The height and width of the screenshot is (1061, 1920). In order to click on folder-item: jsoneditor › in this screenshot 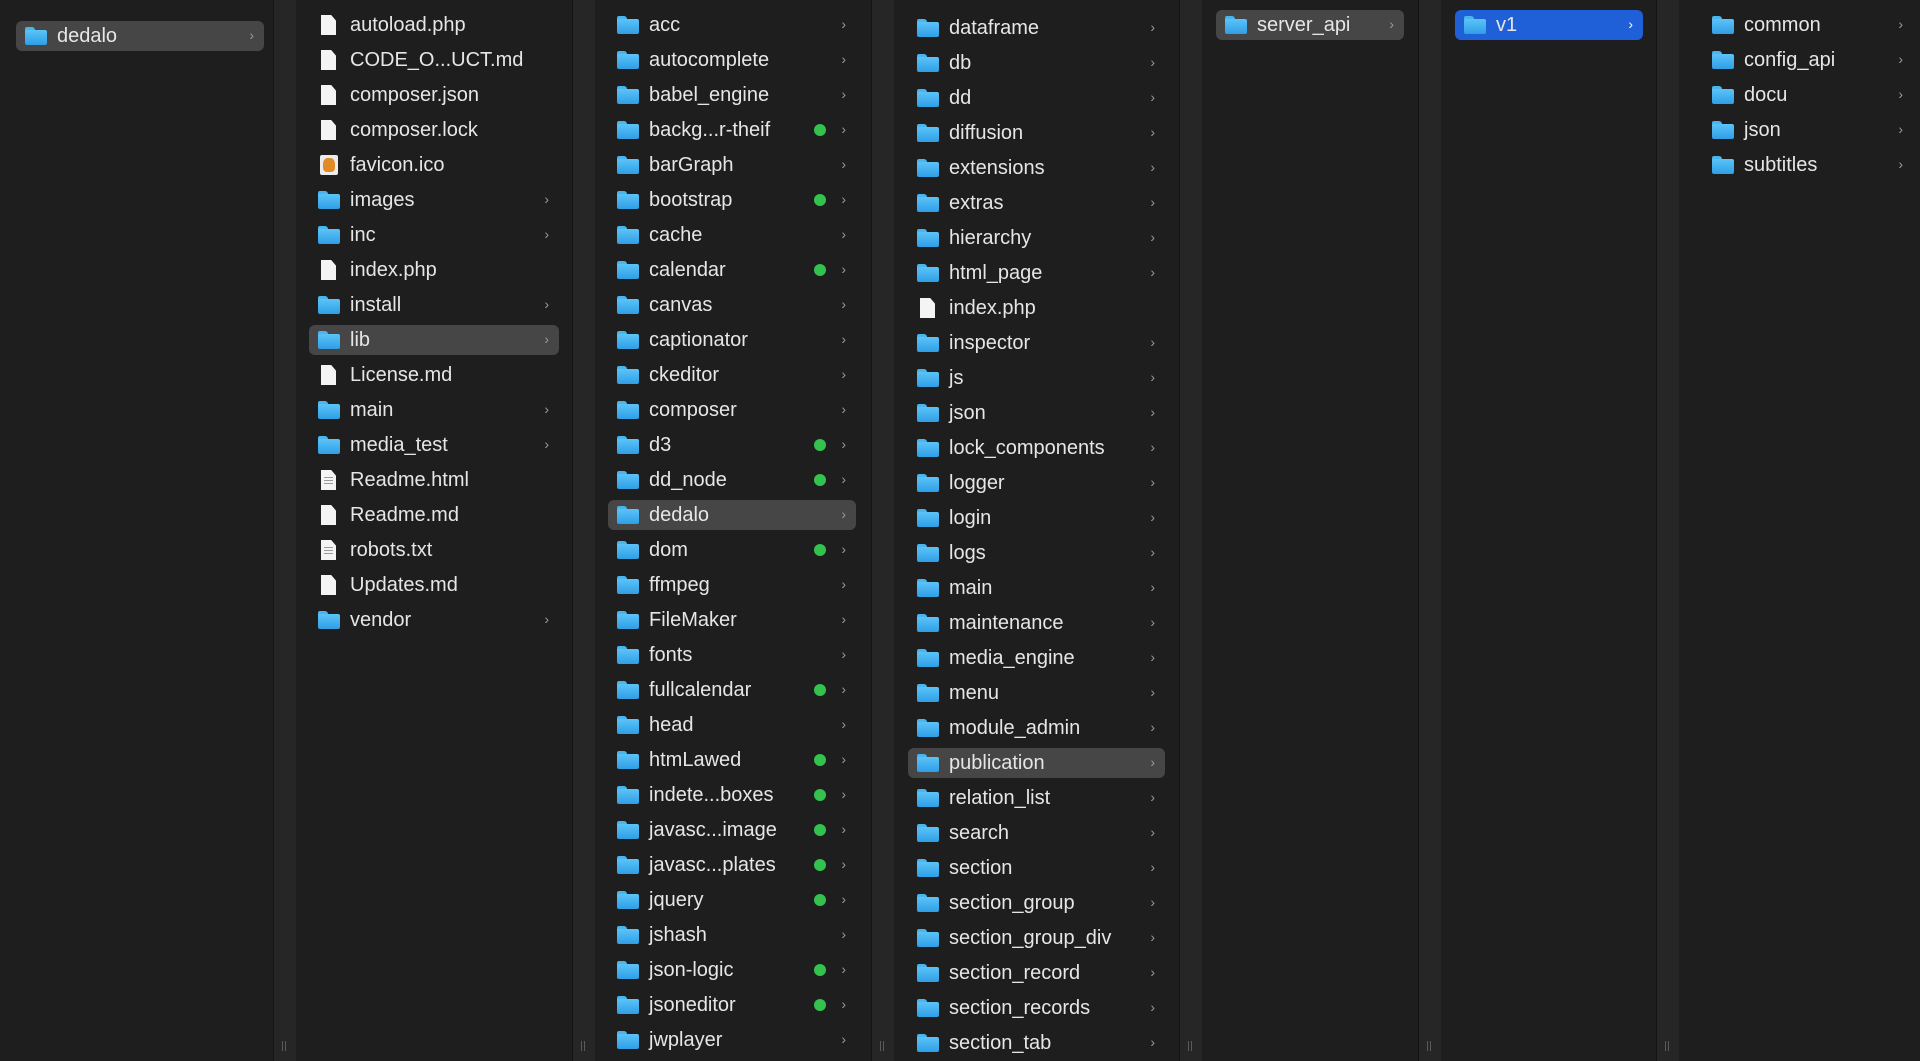, I will do `click(732, 1005)`.